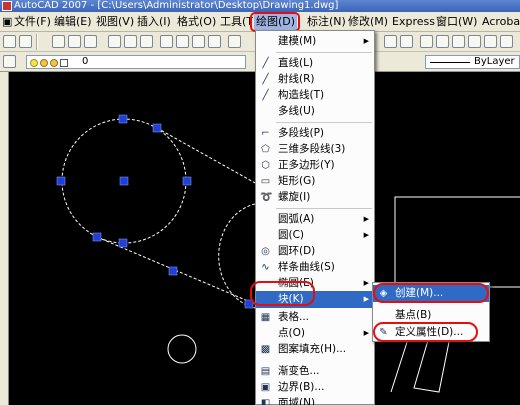  I want to click on menu-item-circle: 圆(C) ▶, so click(315, 235).